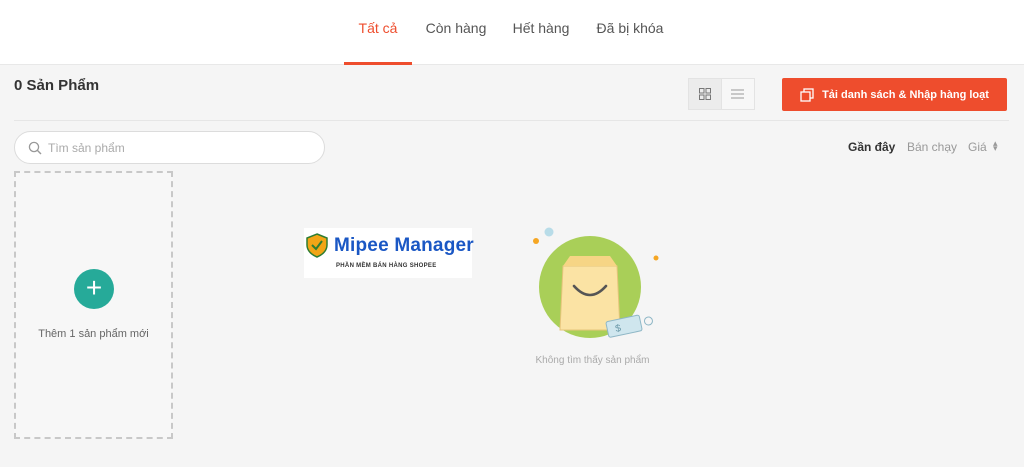  I want to click on divider, so click(511, 120).